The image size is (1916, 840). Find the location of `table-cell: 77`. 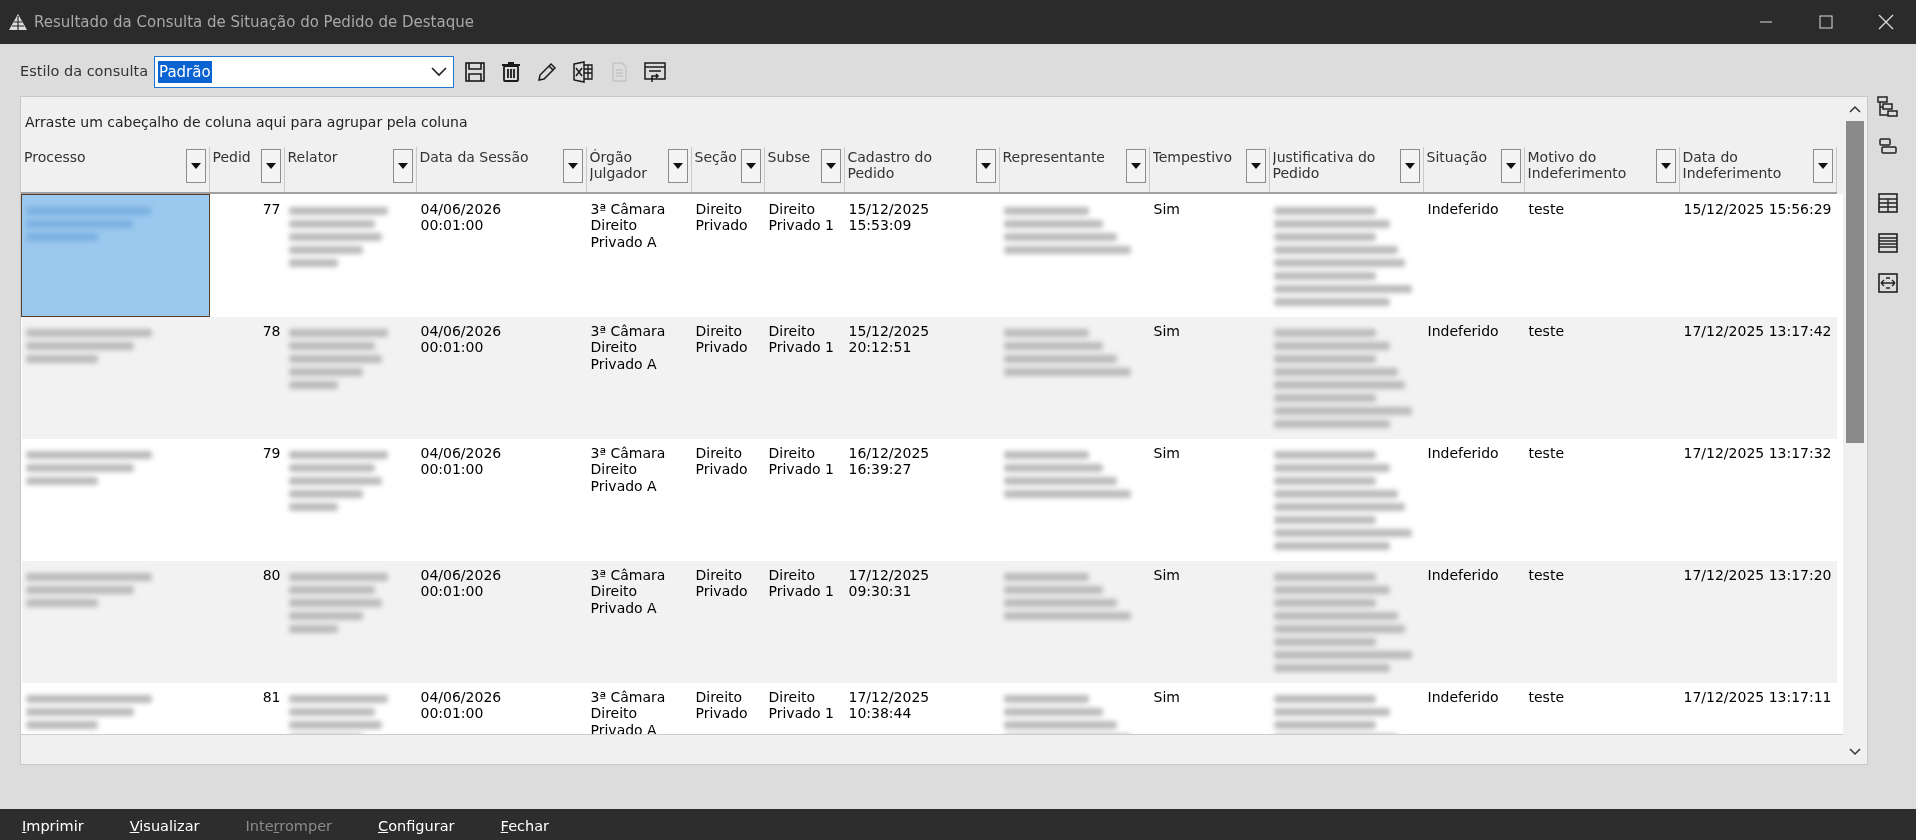

table-cell: 77 is located at coordinates (271, 208).